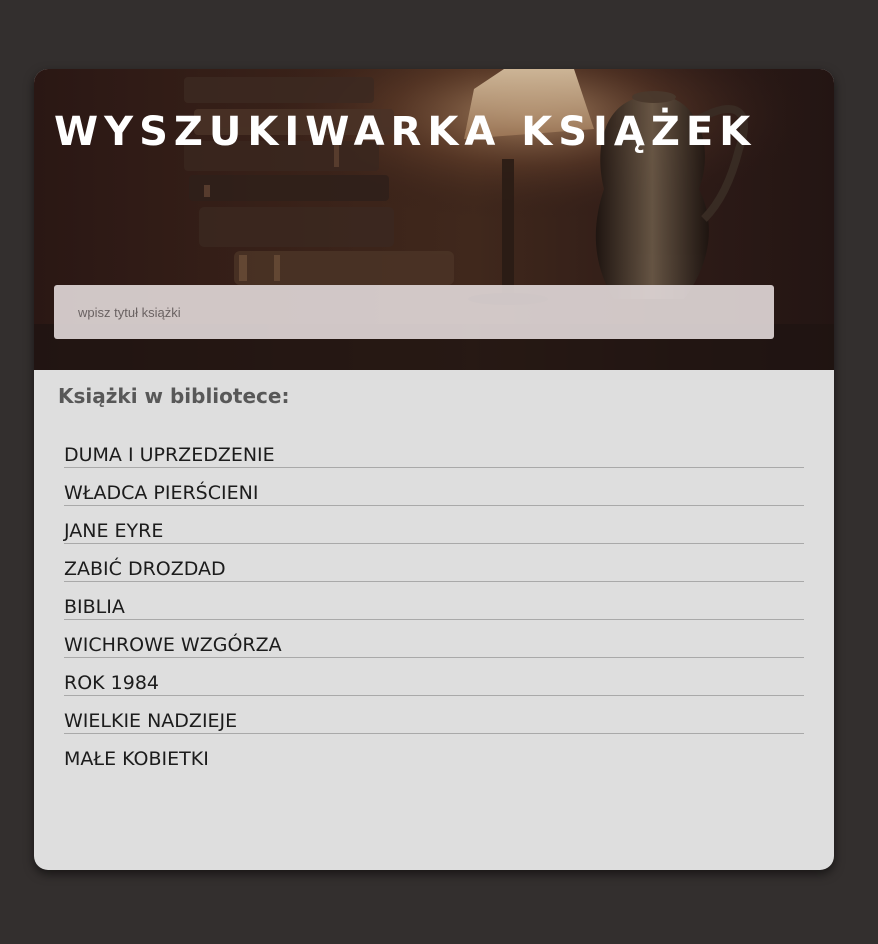 This screenshot has height=944, width=878. What do you see at coordinates (434, 752) in the screenshot?
I see `book-list-item: MAŁE KOBIETKI` at bounding box center [434, 752].